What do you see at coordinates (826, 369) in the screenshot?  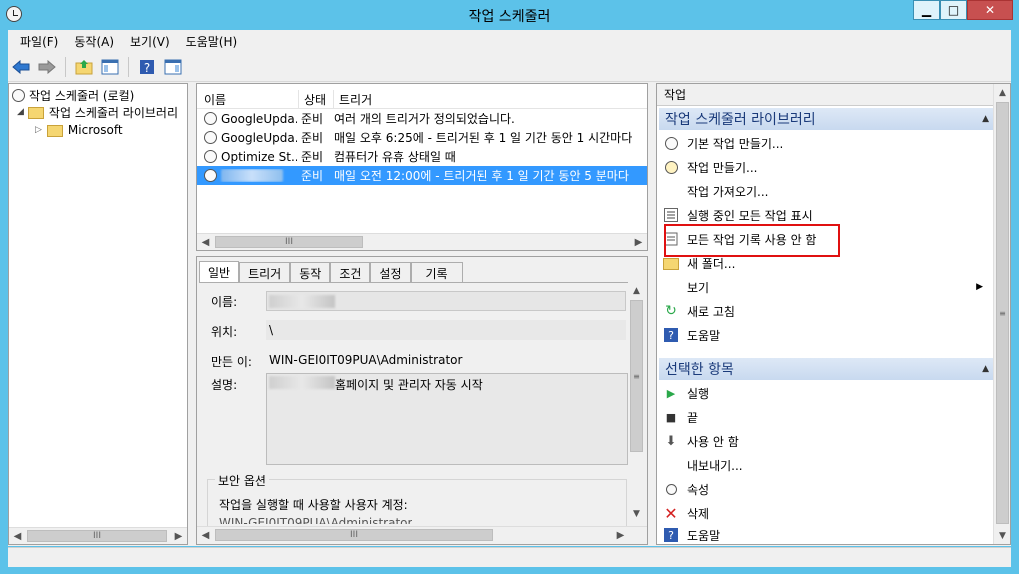 I see `section-selected-item: 선택한 항목 ▲` at bounding box center [826, 369].